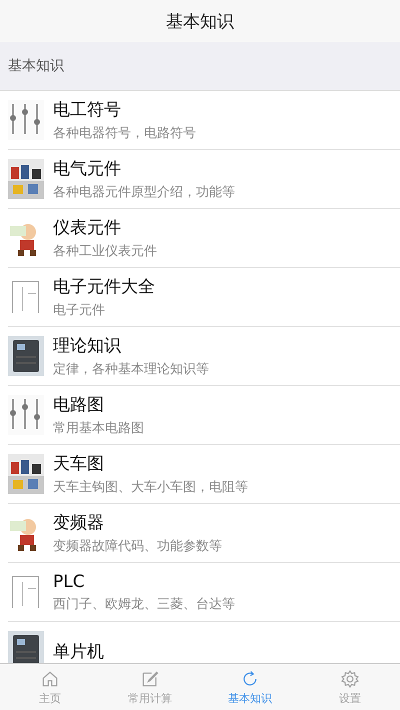  I want to click on item-title: 理论知识, so click(131, 345).